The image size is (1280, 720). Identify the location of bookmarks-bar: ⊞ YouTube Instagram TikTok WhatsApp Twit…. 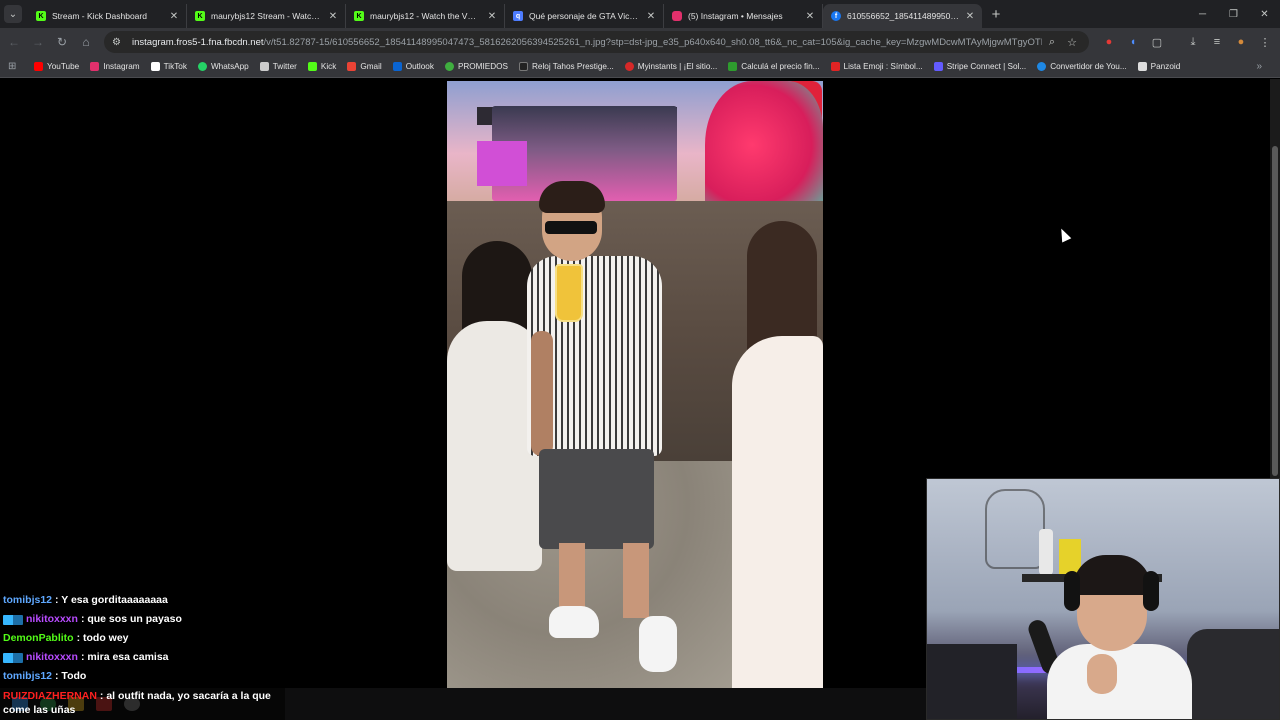
(640, 67).